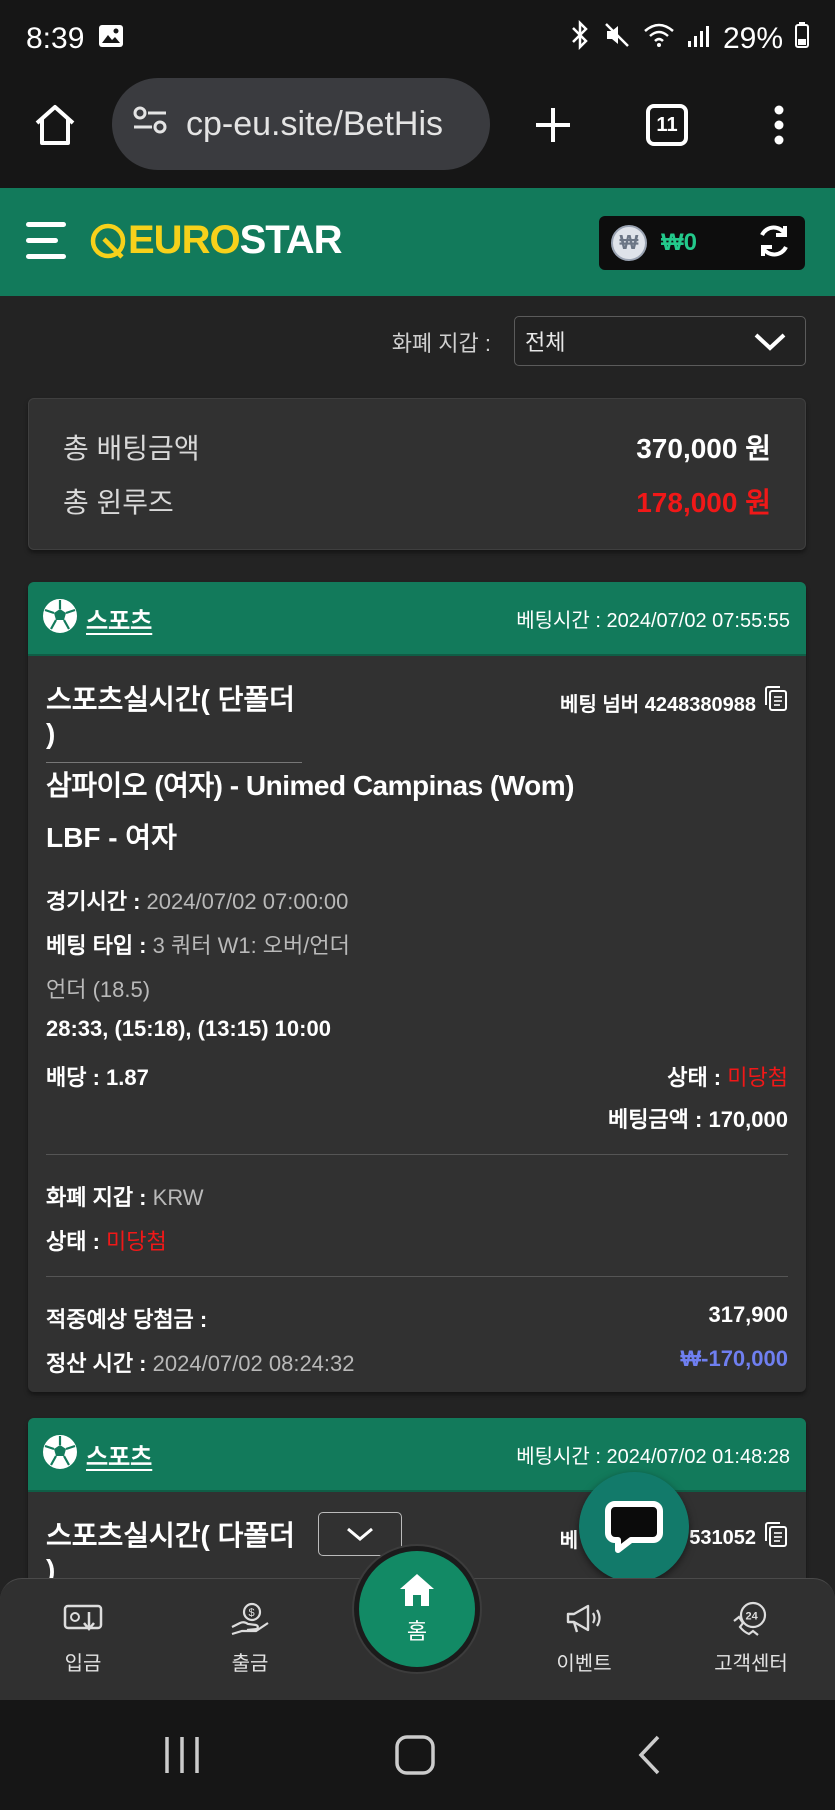  I want to click on bet-type-row: 베팅 타입 : 3 쿼터 W1: 오버/언더, so click(198, 944).